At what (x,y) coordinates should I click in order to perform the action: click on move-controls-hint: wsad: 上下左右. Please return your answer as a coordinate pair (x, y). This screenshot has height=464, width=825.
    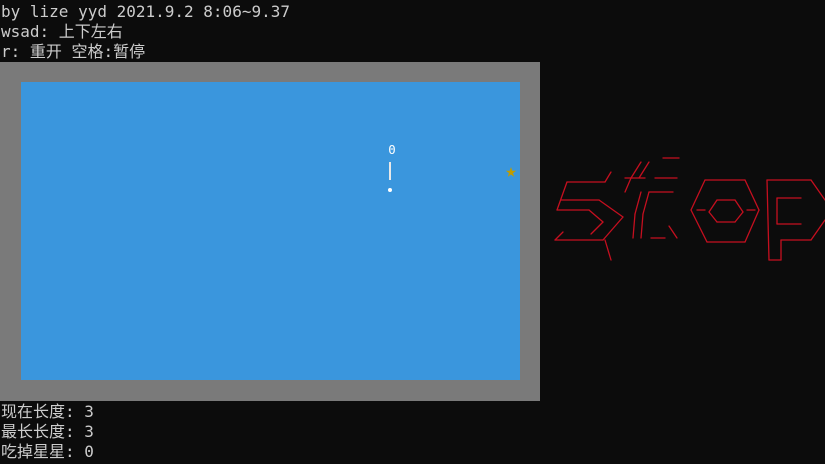
    Looking at the image, I should click on (62, 31).